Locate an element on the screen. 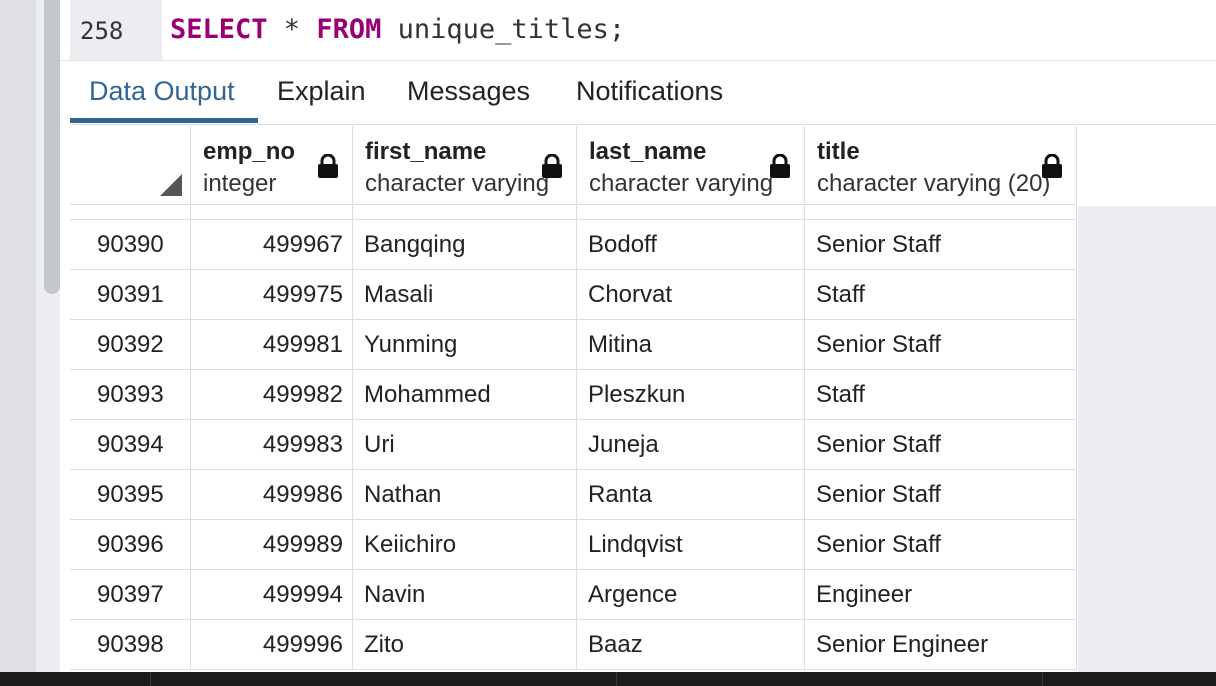 The width and height of the screenshot is (1216, 686). cell-last-name: Ranta is located at coordinates (691, 495).